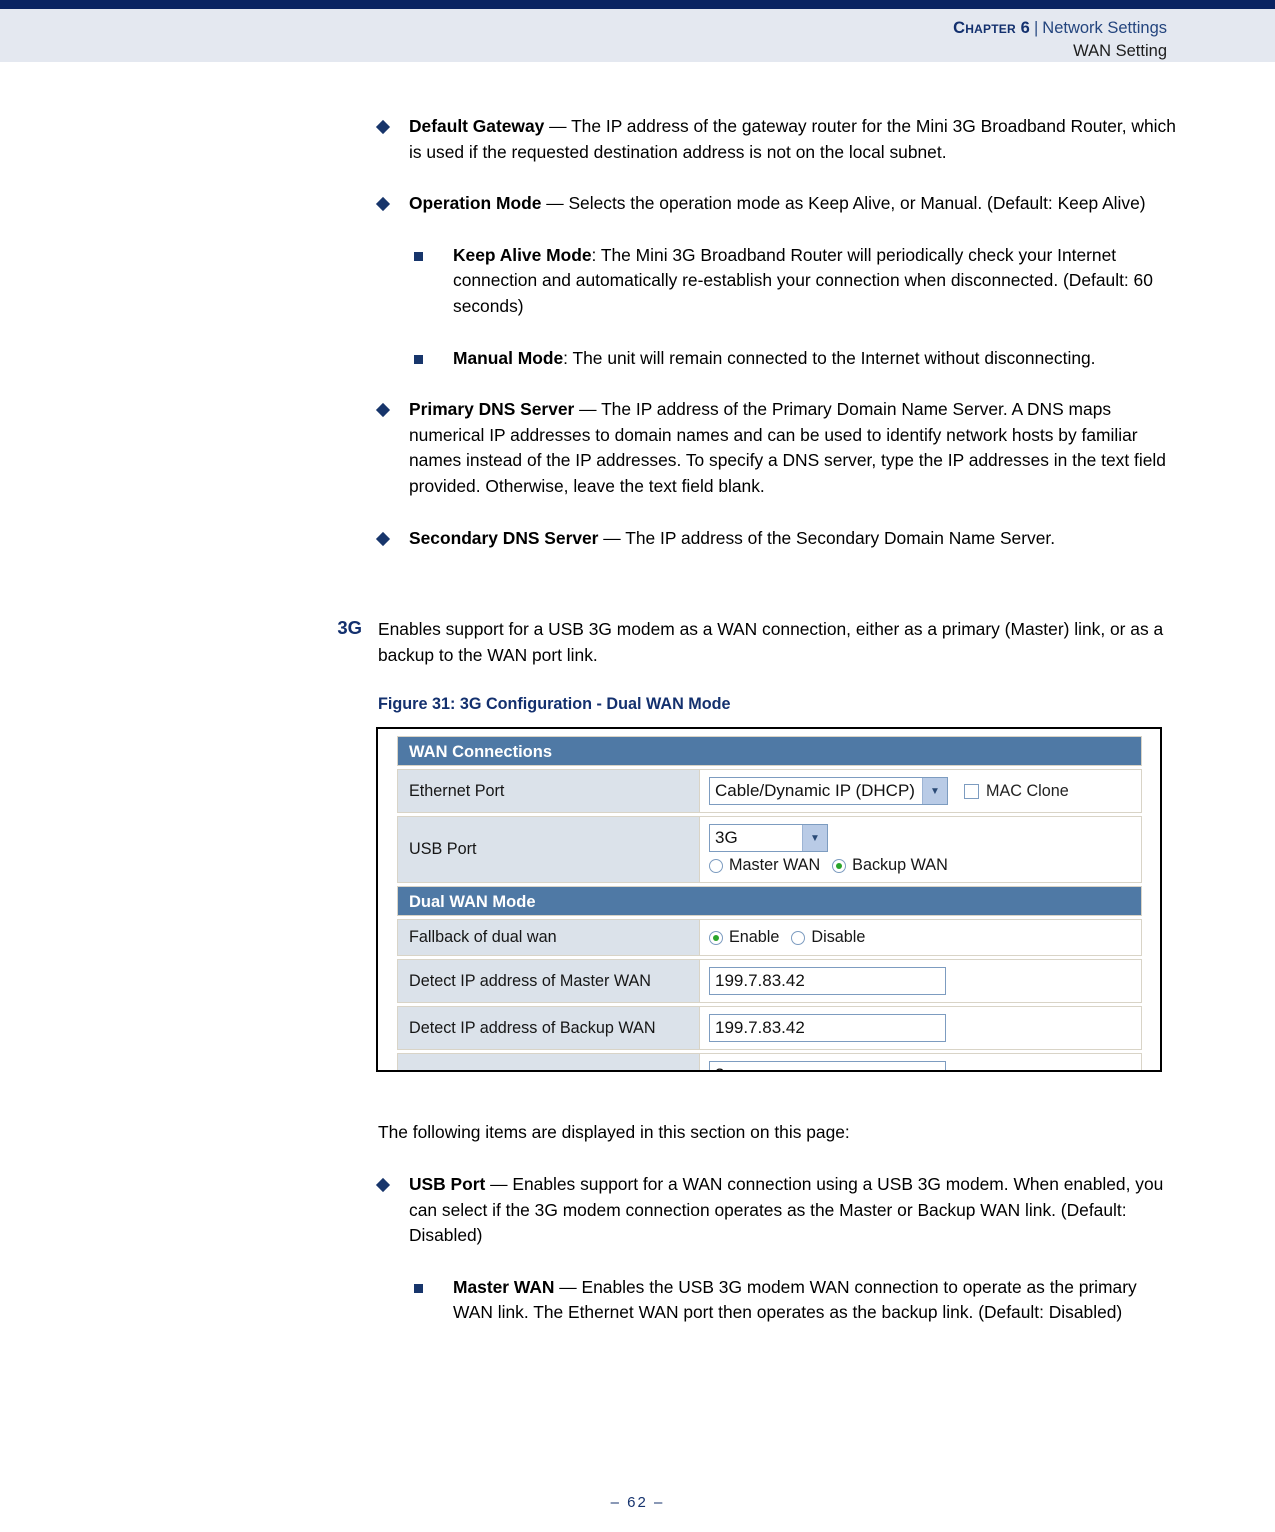 The image size is (1275, 1532). What do you see at coordinates (549, 850) in the screenshot?
I see `row-label: USB Port` at bounding box center [549, 850].